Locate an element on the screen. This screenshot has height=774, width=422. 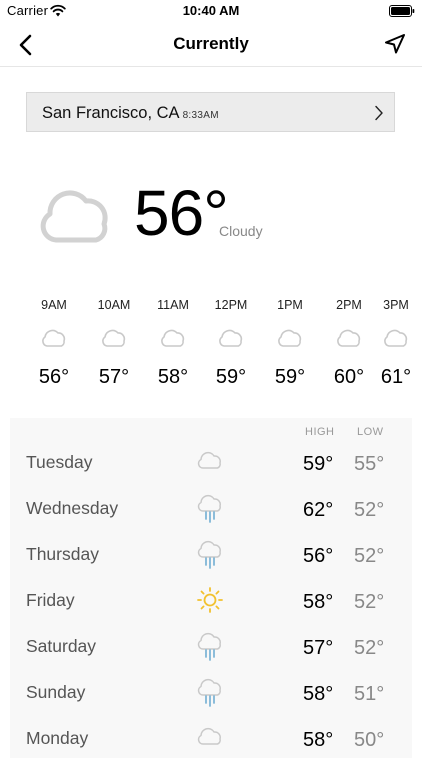
day-row: Thursday 56° 52° is located at coordinates (211, 565).